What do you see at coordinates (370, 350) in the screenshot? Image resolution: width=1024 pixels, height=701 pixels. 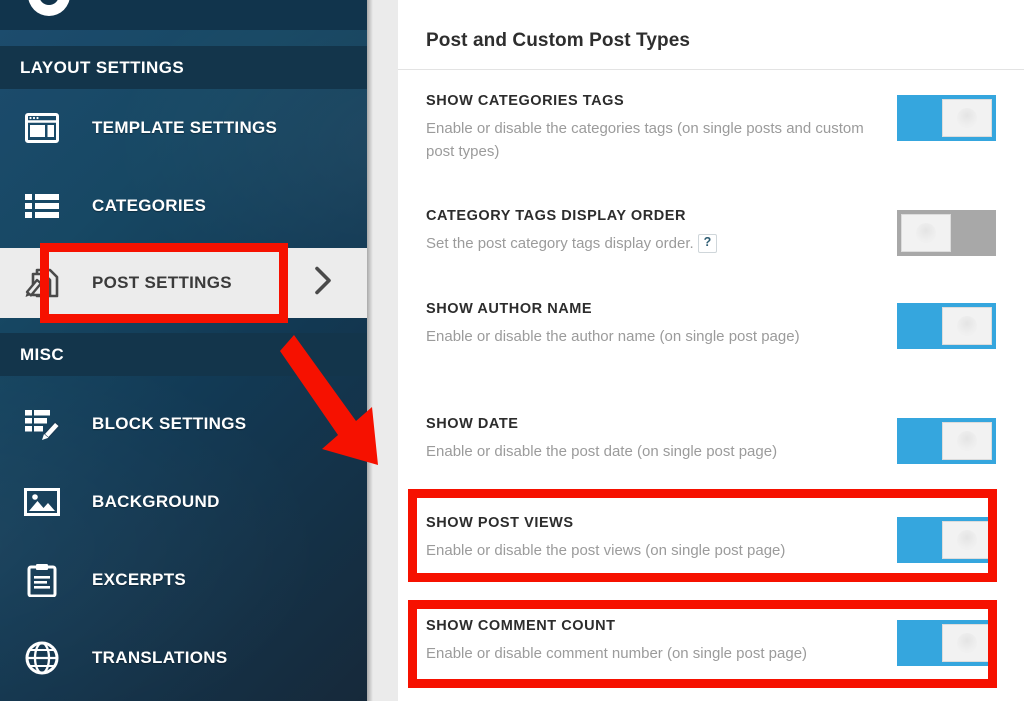 I see `sidebar-shadow` at bounding box center [370, 350].